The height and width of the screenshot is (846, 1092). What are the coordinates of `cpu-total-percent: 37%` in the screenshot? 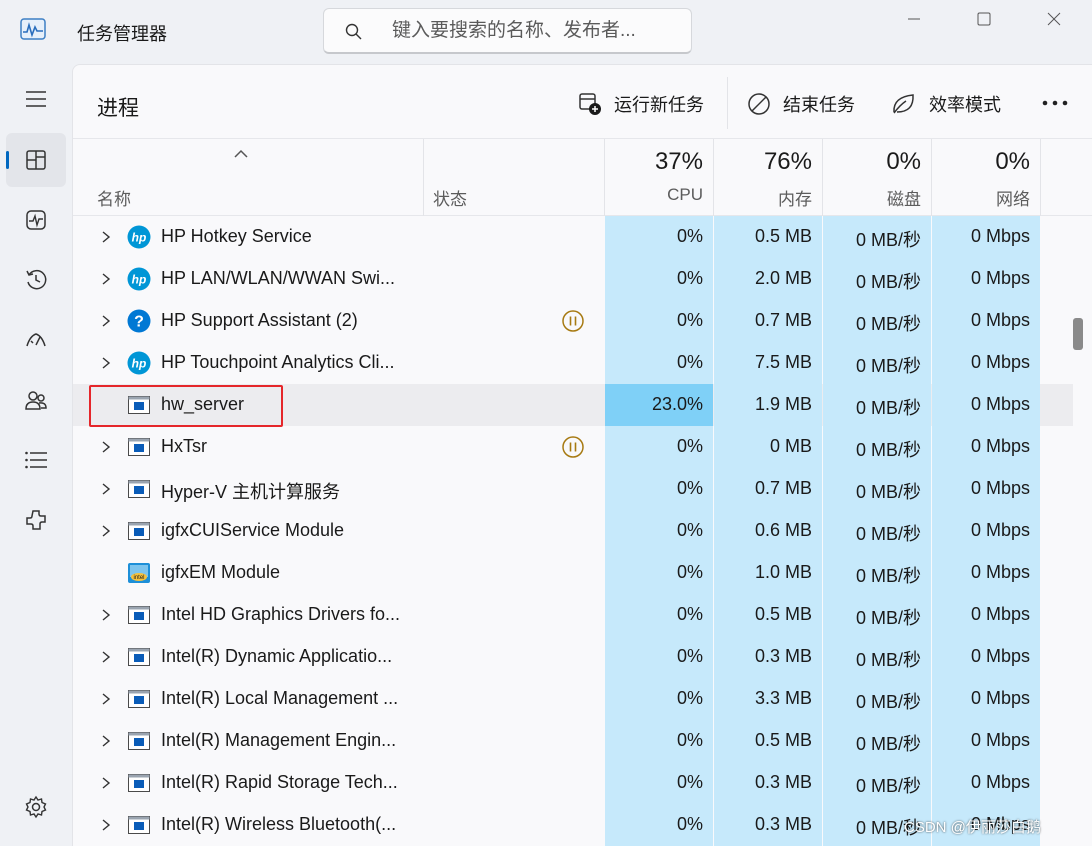 It's located at (678, 161).